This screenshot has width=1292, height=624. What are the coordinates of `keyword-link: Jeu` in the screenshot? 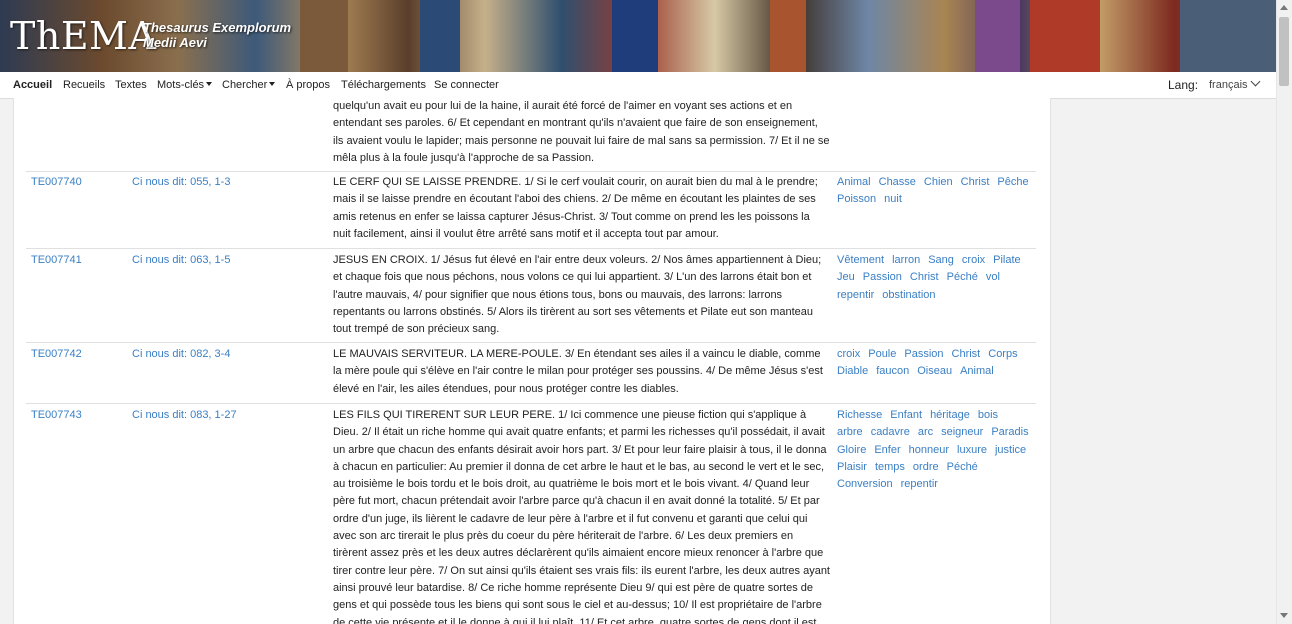 It's located at (846, 277).